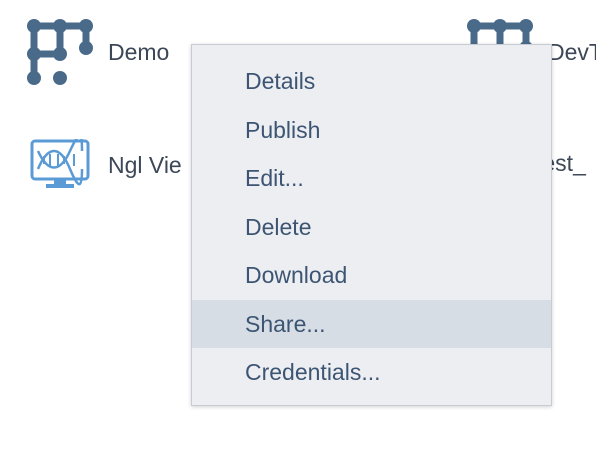  What do you see at coordinates (371, 275) in the screenshot?
I see `menu-item-download: Download` at bounding box center [371, 275].